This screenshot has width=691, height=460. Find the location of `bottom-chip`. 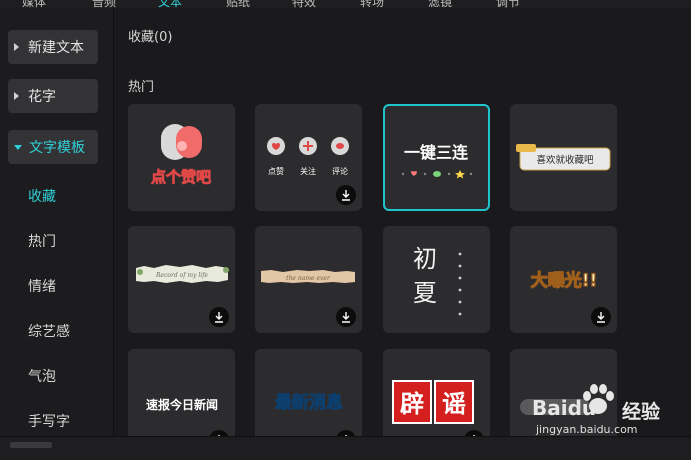

bottom-chip is located at coordinates (31, 445).